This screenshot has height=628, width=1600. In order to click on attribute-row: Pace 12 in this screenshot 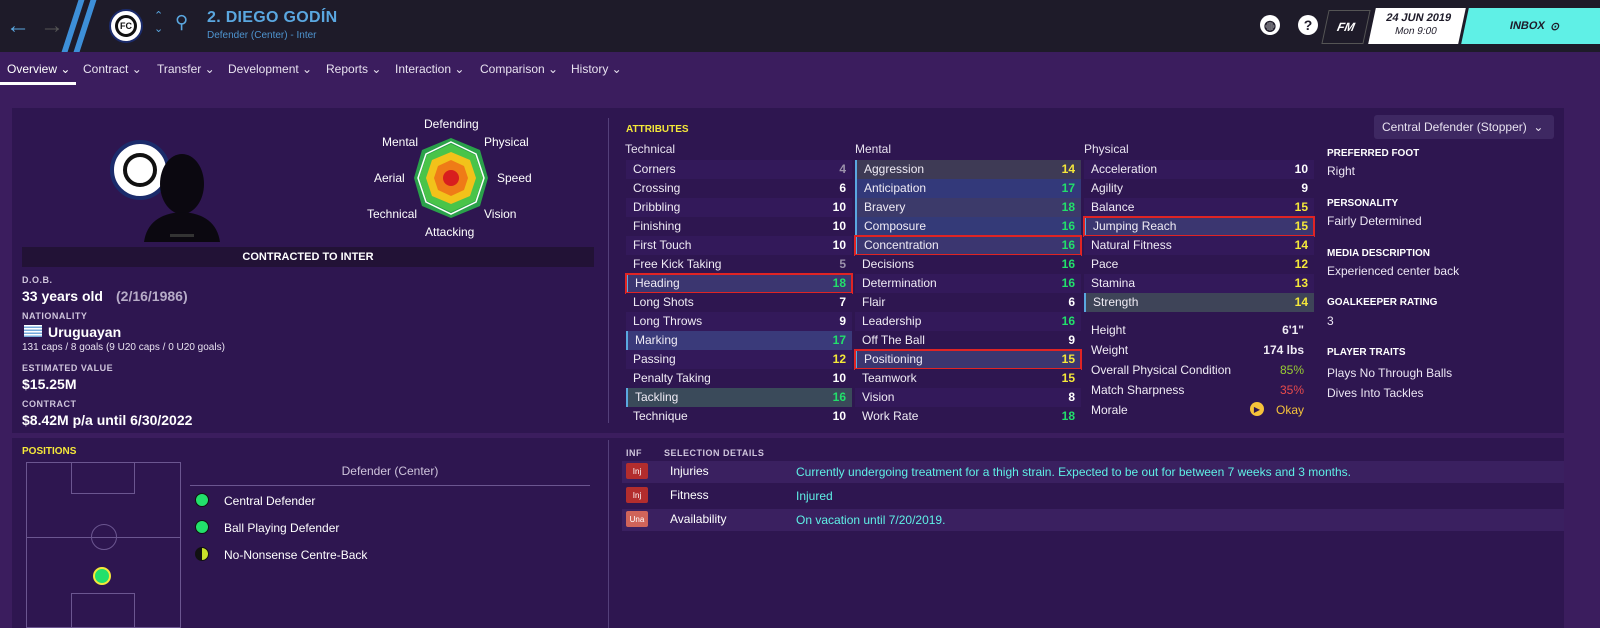, I will do `click(1199, 264)`.